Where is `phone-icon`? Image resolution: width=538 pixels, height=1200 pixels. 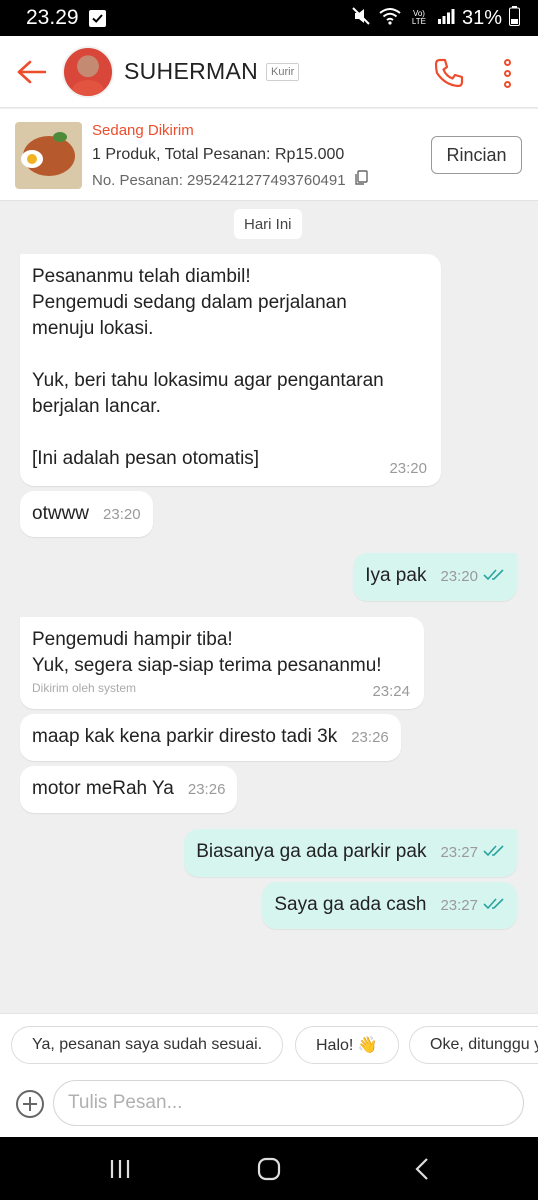
phone-icon is located at coordinates (449, 73).